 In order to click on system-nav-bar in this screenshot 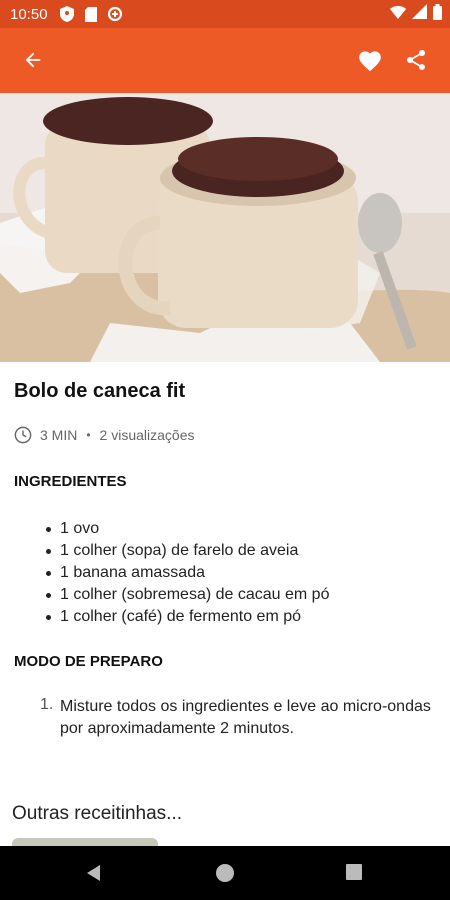, I will do `click(225, 873)`.